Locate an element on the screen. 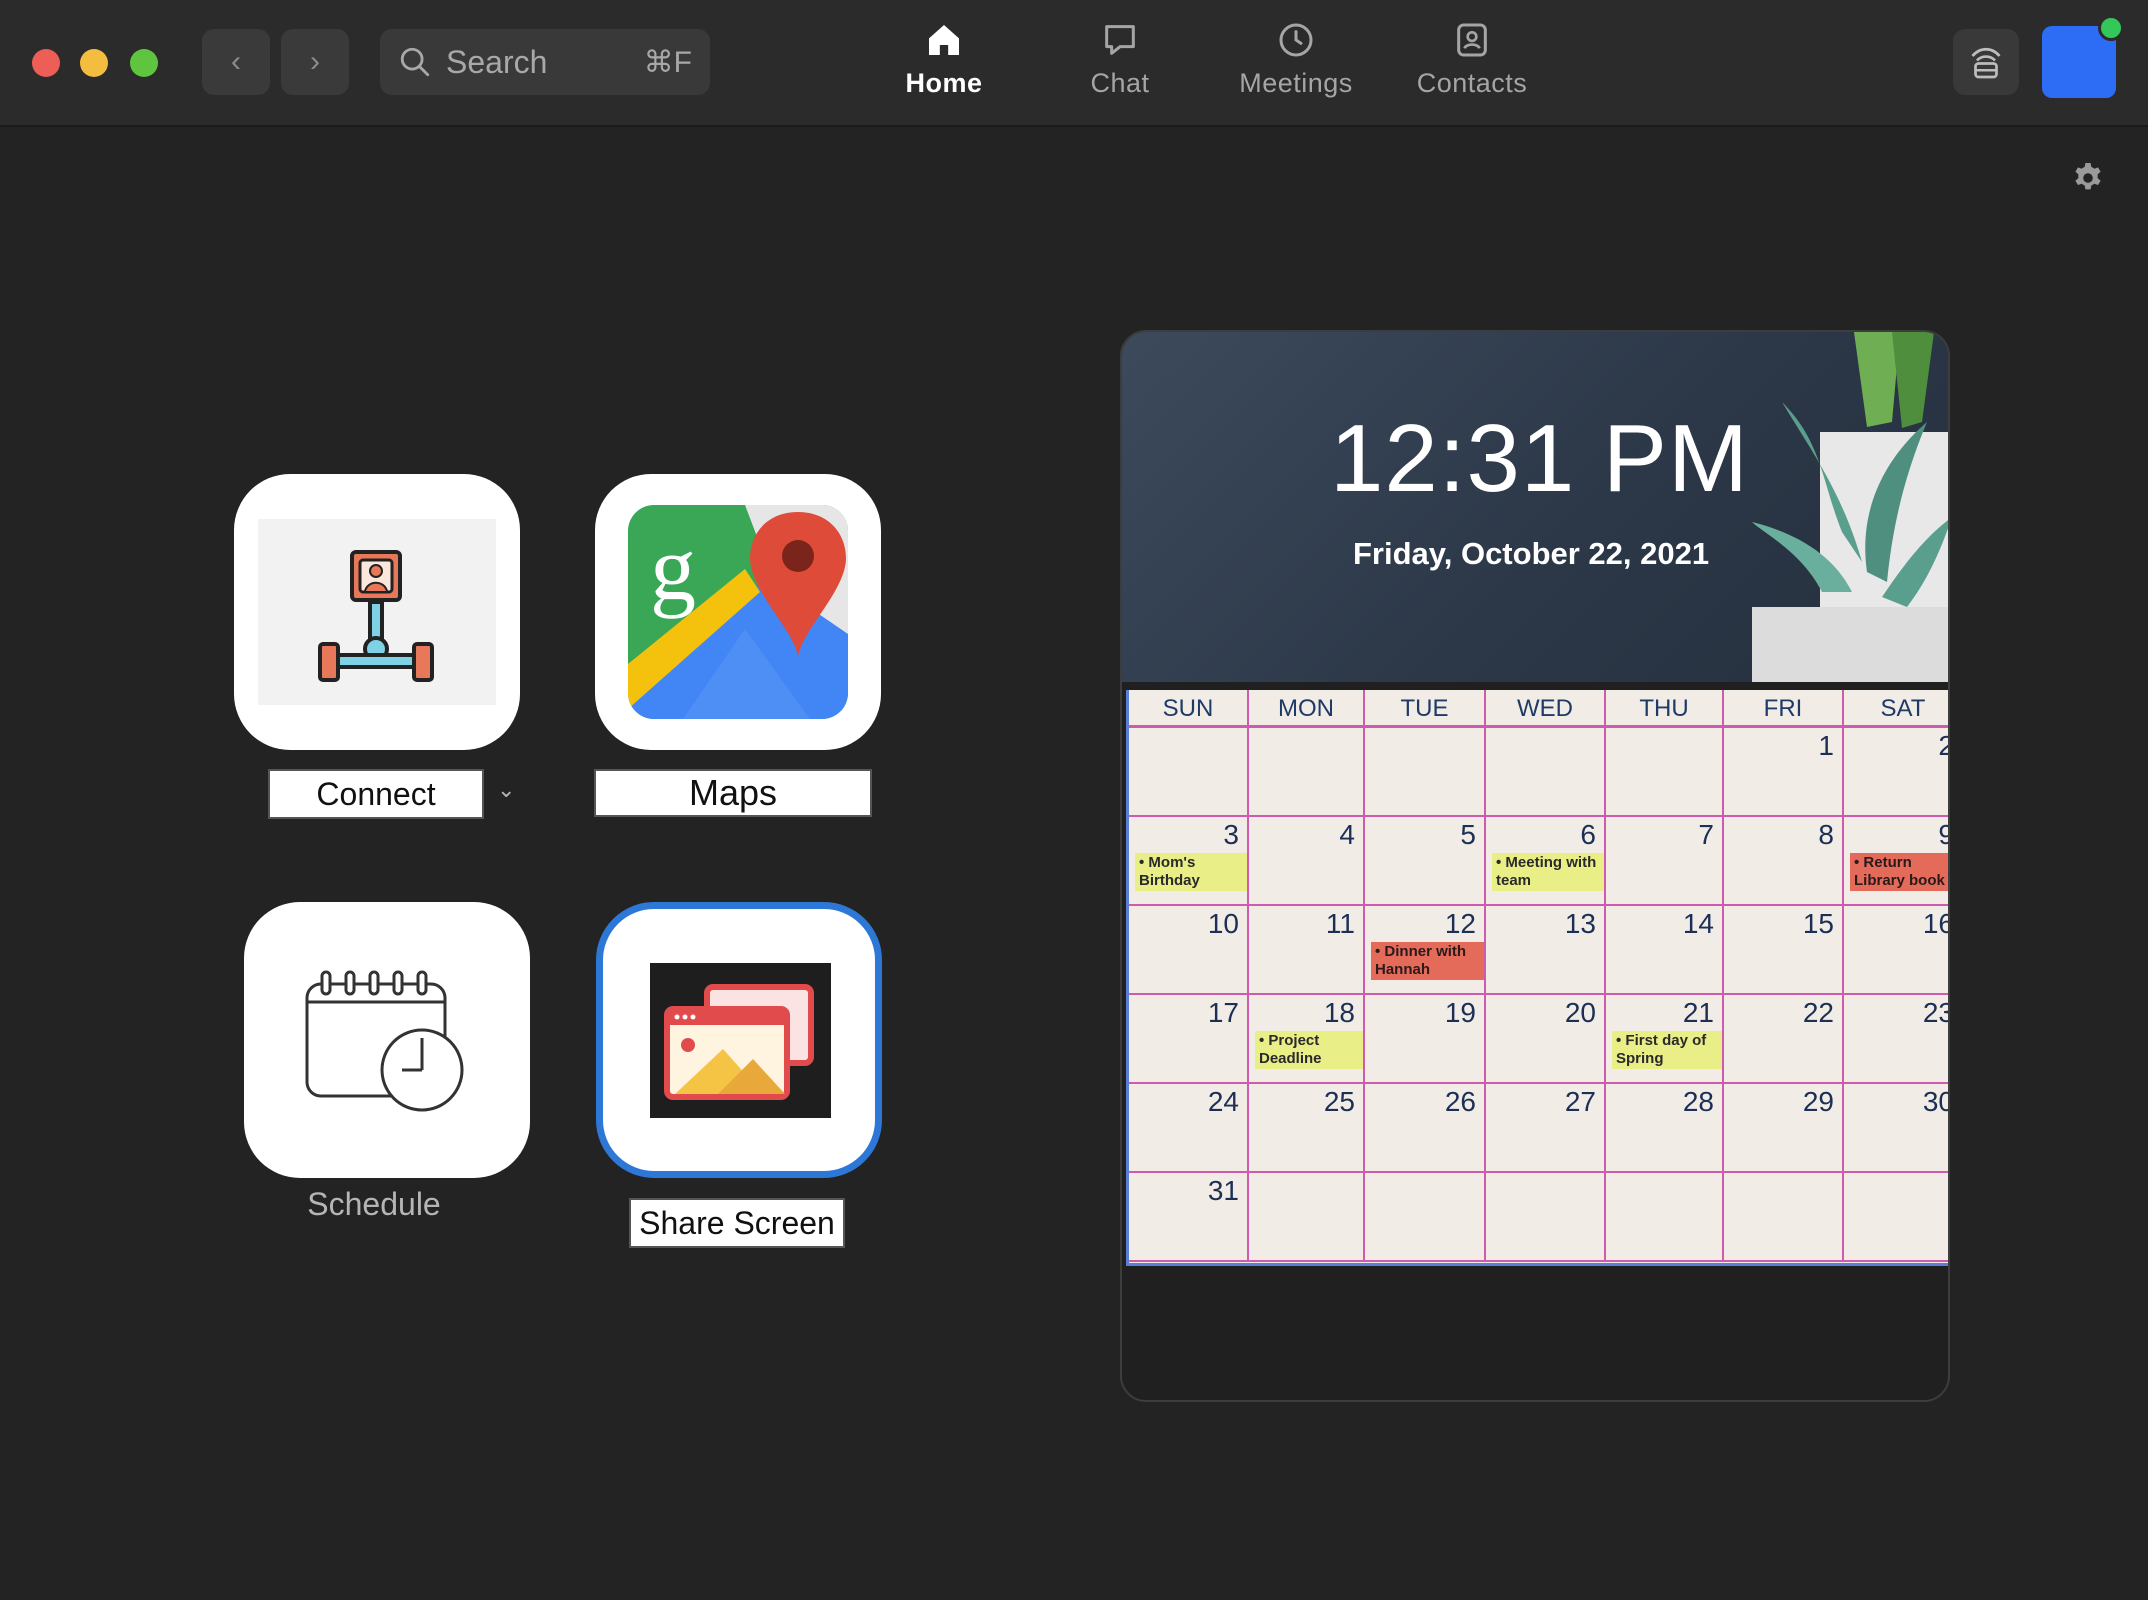  calendar-day-cell: 16 is located at coordinates (1896, 950).